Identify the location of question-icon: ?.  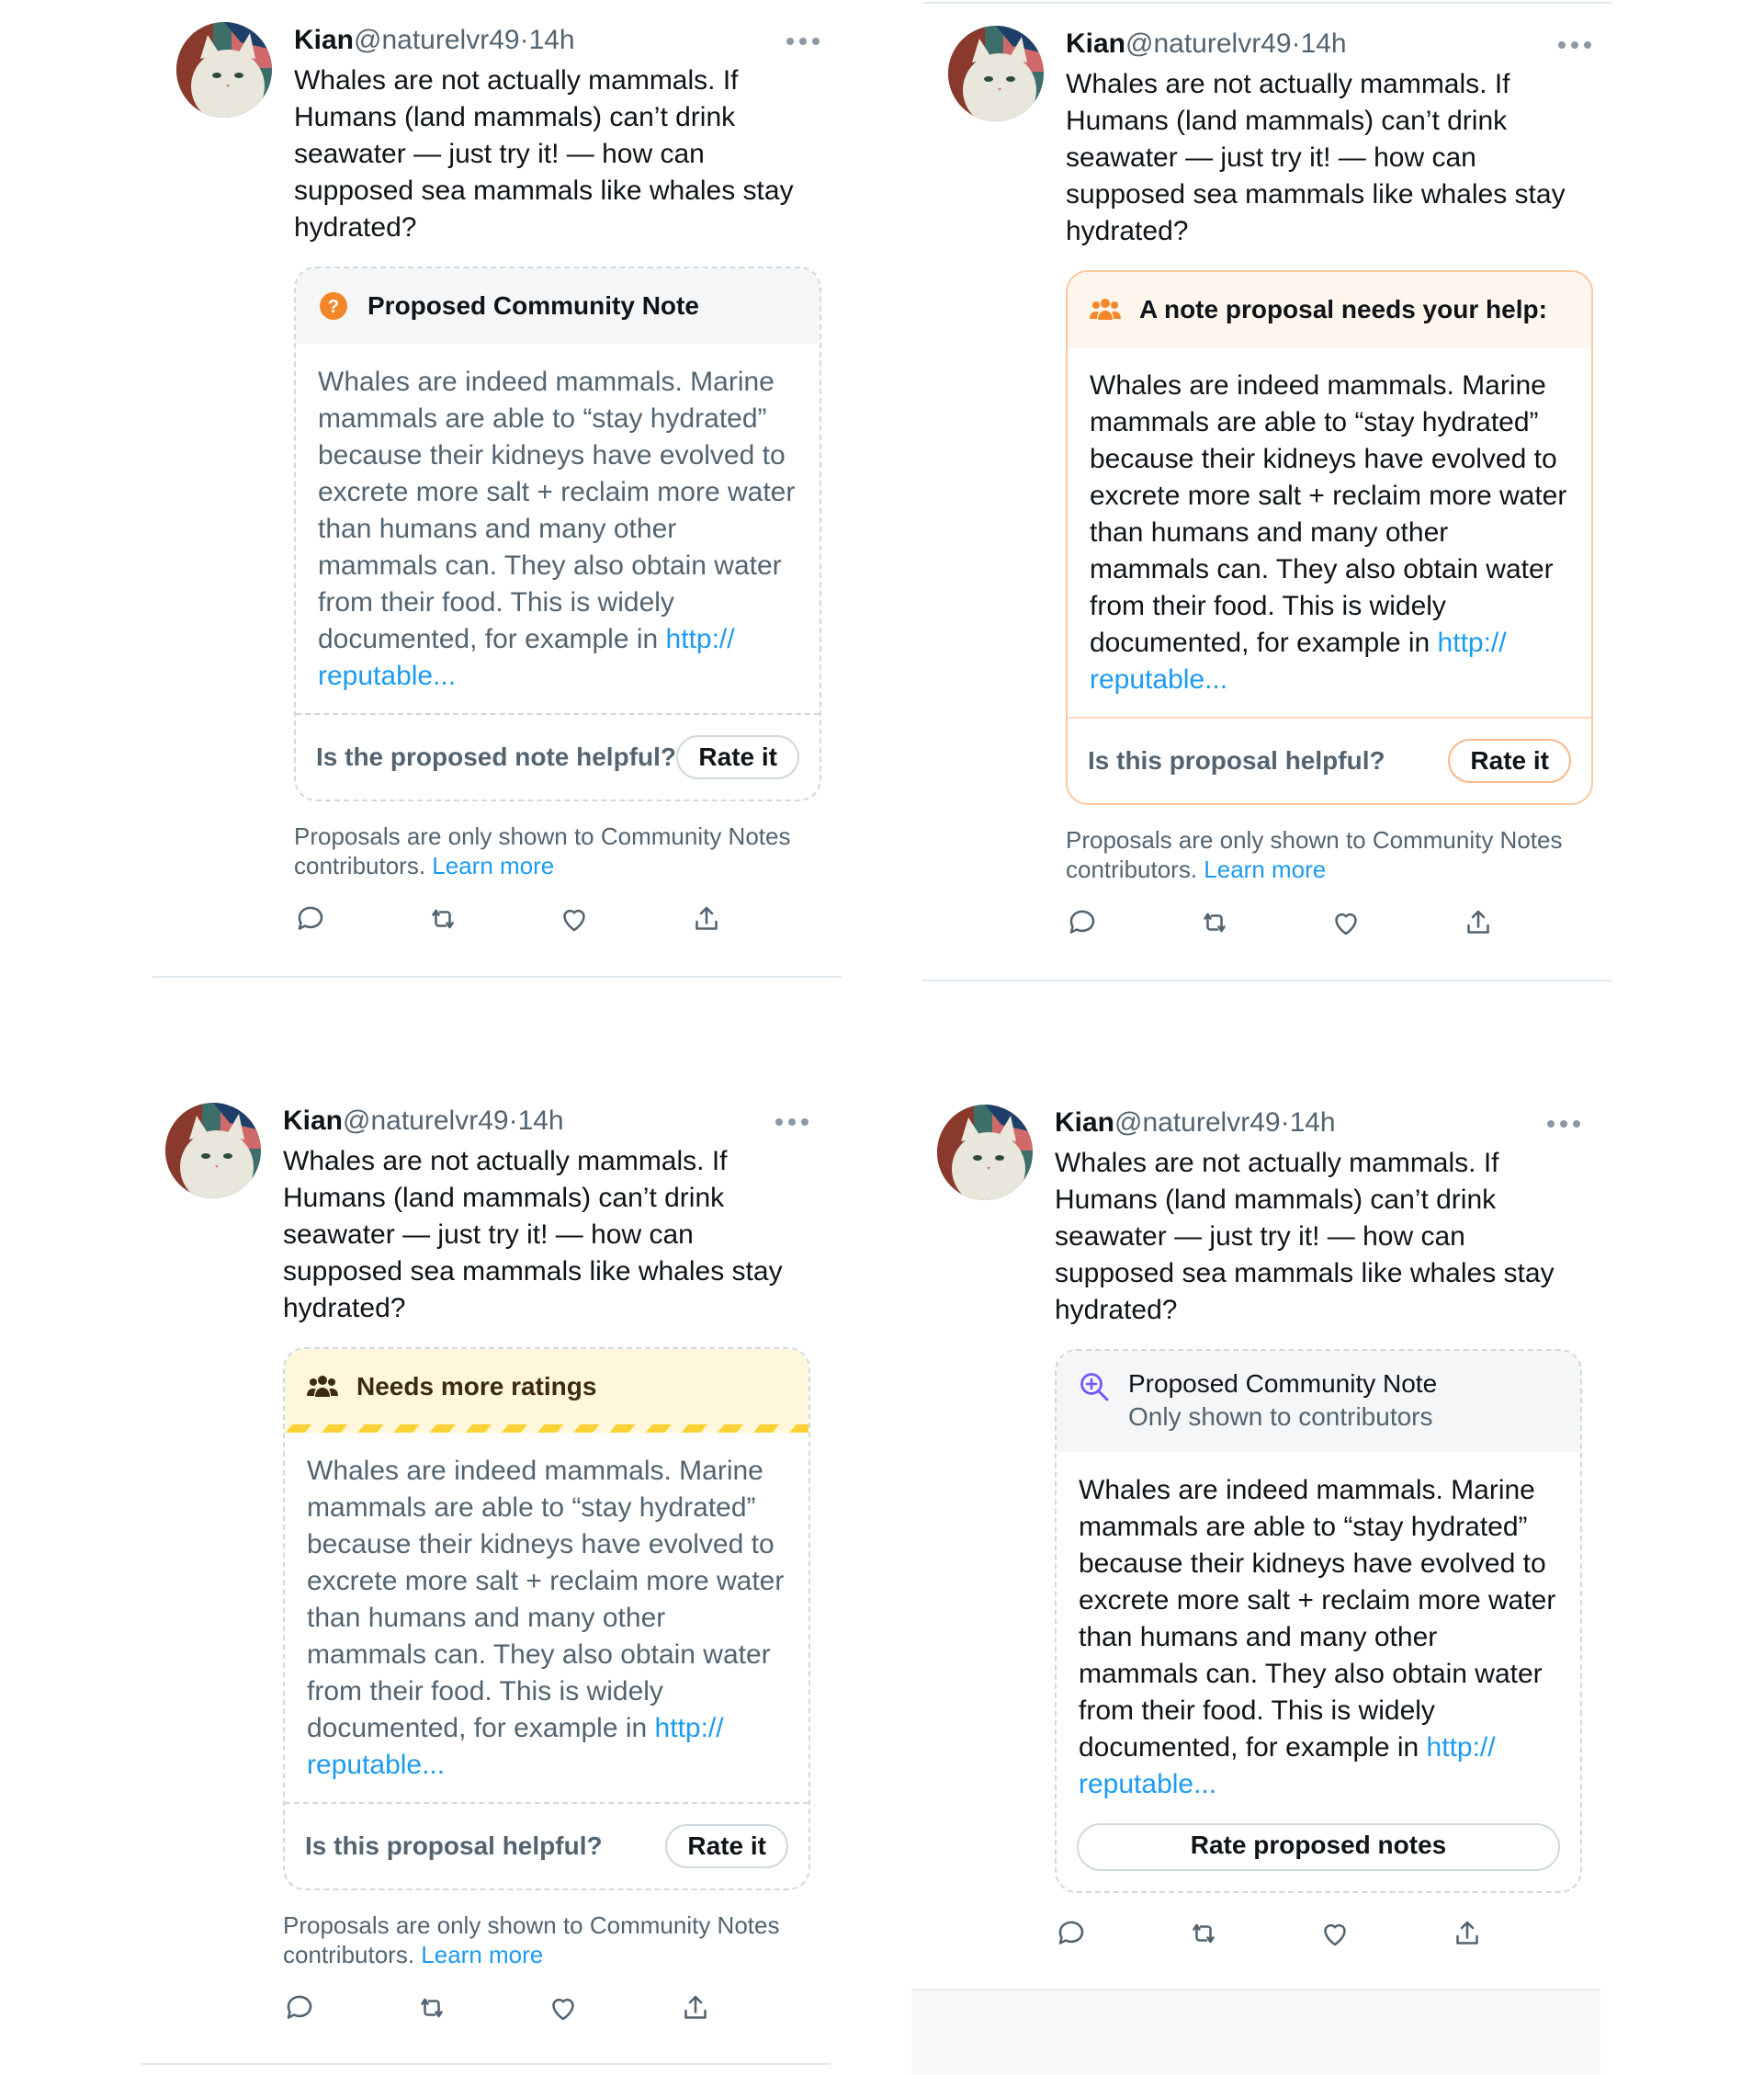
(334, 306).